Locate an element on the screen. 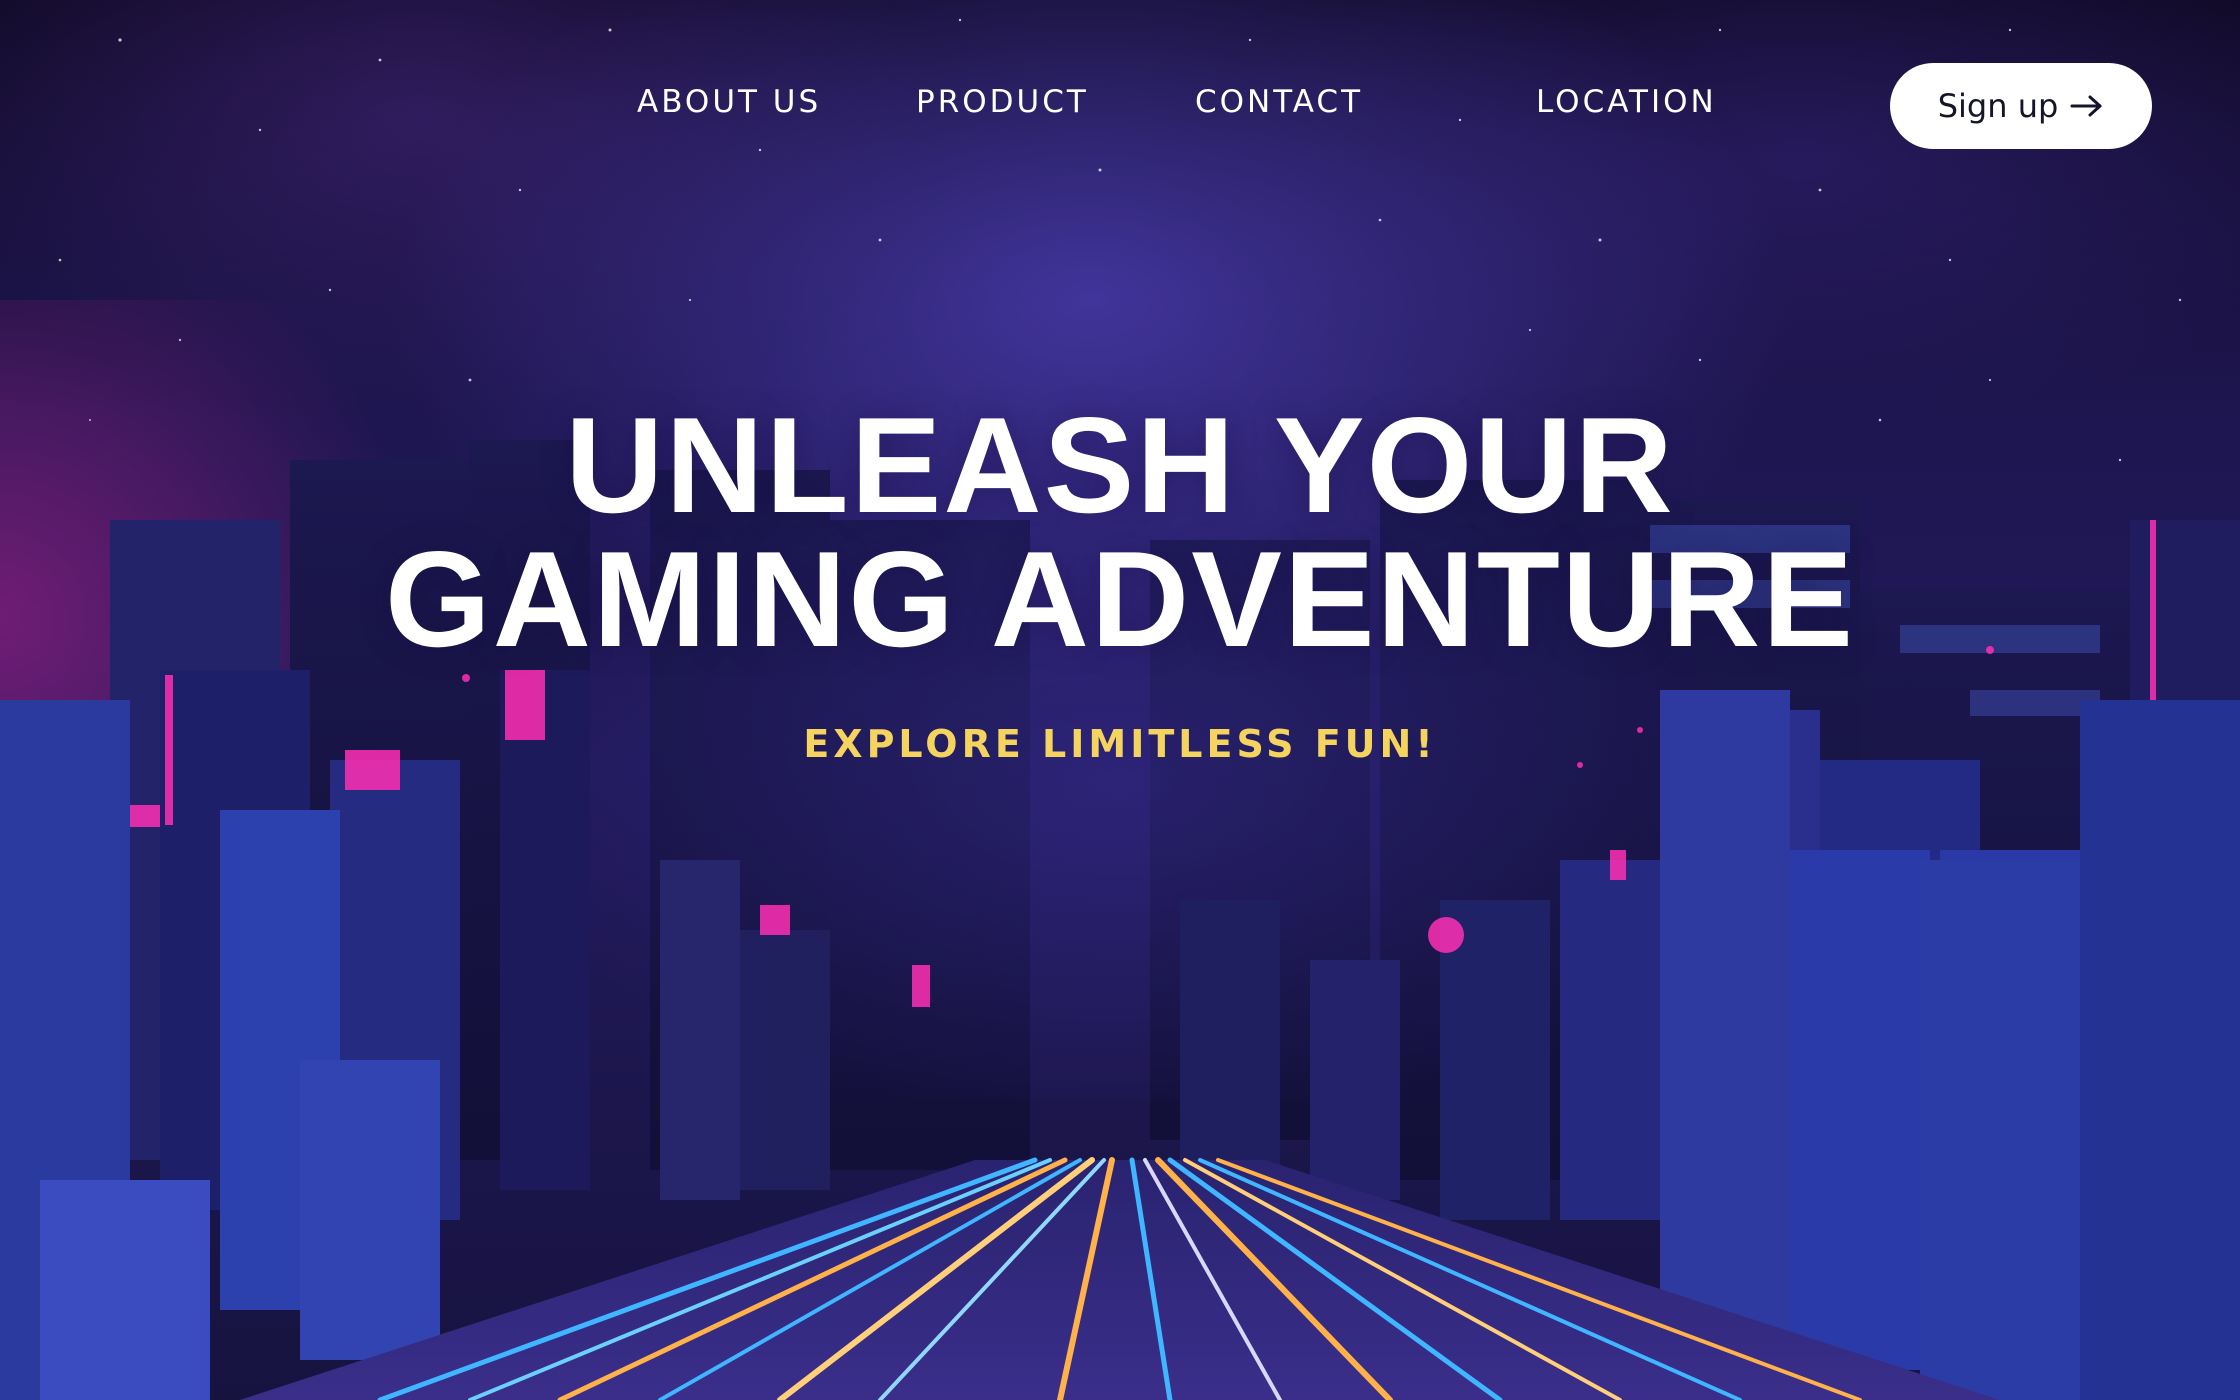 Image resolution: width=2240 pixels, height=1400 pixels. hero-tagline: EXPLORE LIMITLESS FUN! is located at coordinates (1120, 744).